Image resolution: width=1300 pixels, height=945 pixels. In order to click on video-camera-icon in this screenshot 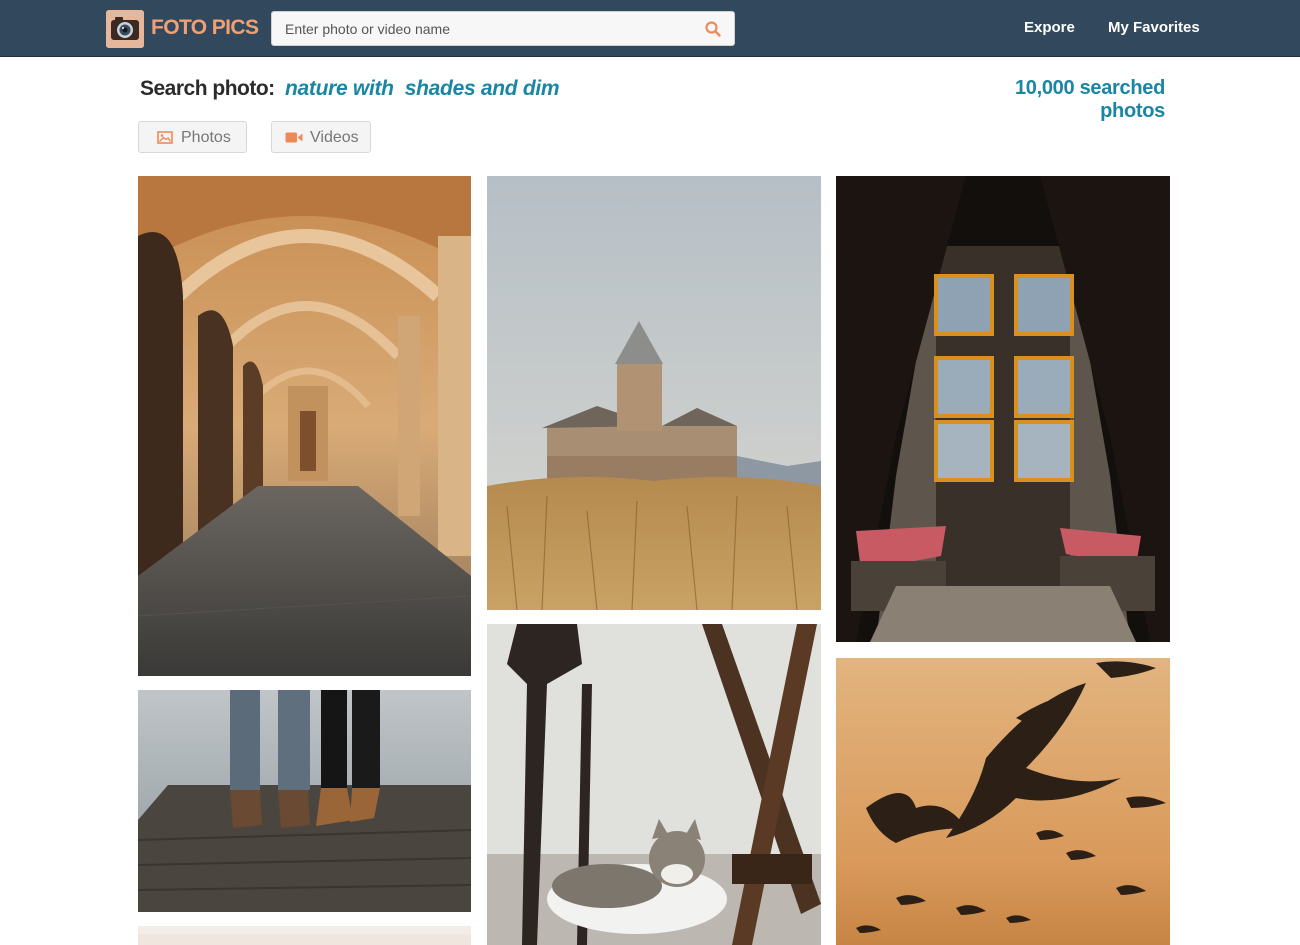, I will do `click(294, 140)`.